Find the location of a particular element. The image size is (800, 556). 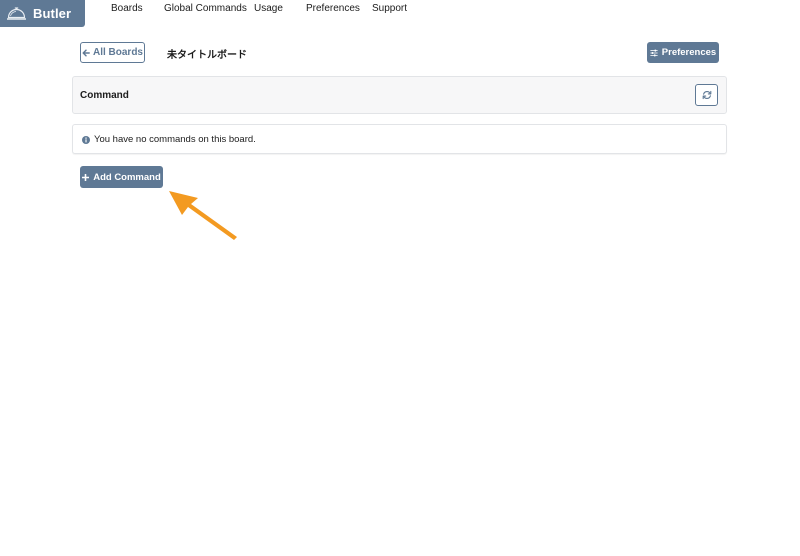

refresh-icon is located at coordinates (706, 95).